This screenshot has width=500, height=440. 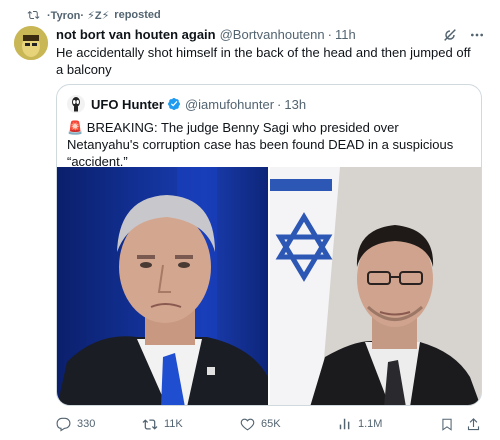 I want to click on quoted-avatar, so click(x=76, y=104).